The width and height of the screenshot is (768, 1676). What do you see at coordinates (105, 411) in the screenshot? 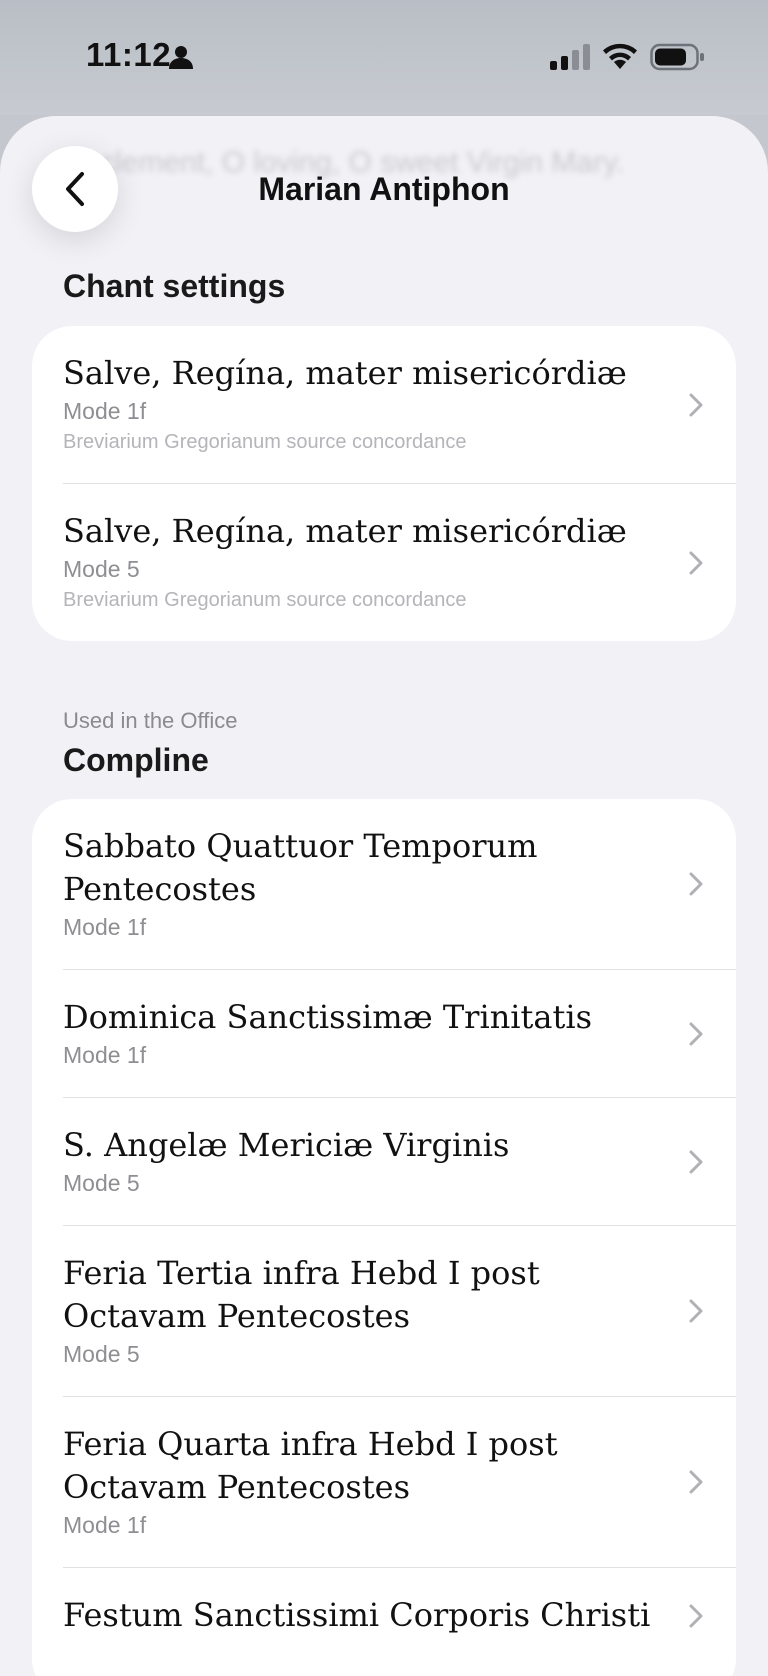
I see `chant-setting-mode: Mode 1f` at bounding box center [105, 411].